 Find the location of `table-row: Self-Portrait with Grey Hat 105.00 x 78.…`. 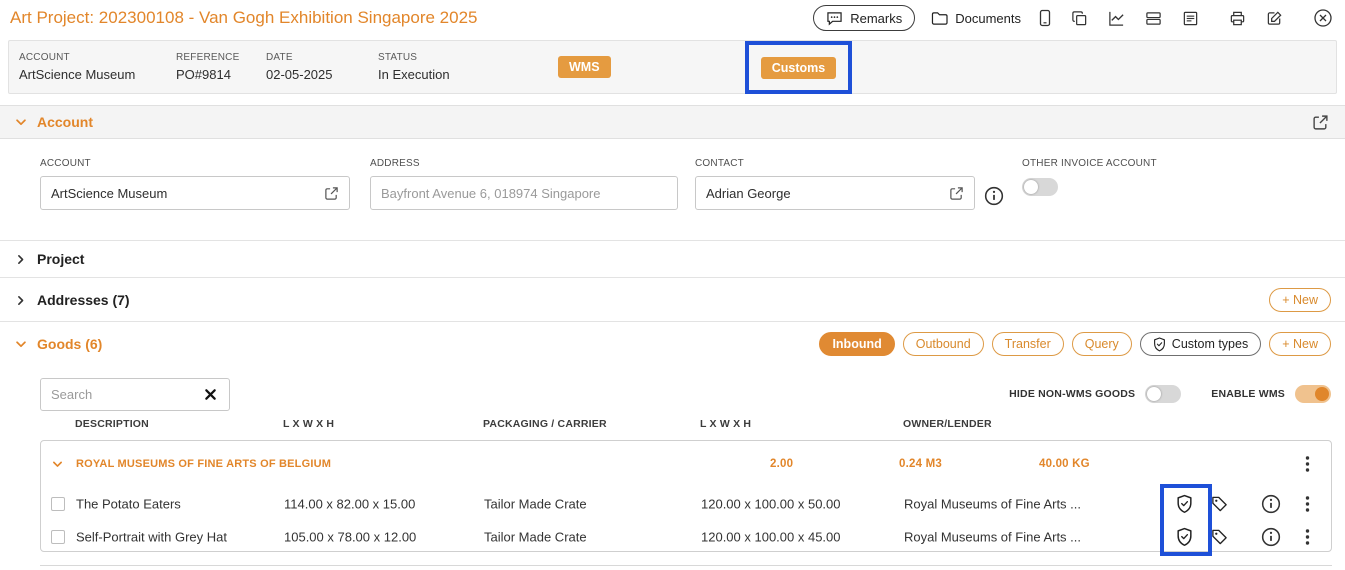

table-row: Self-Portrait with Grey Hat 105.00 x 78.… is located at coordinates (686, 536).